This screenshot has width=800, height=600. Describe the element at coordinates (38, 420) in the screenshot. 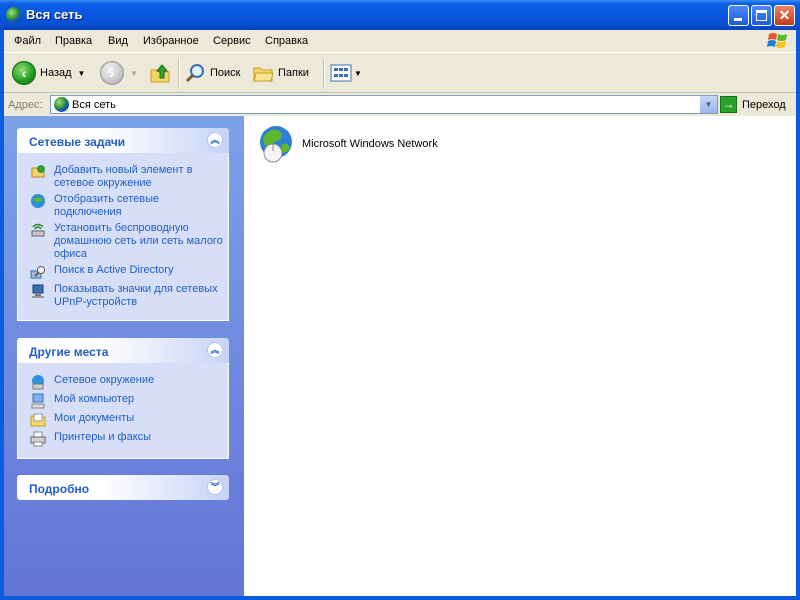

I see `my-documents-icon` at that location.